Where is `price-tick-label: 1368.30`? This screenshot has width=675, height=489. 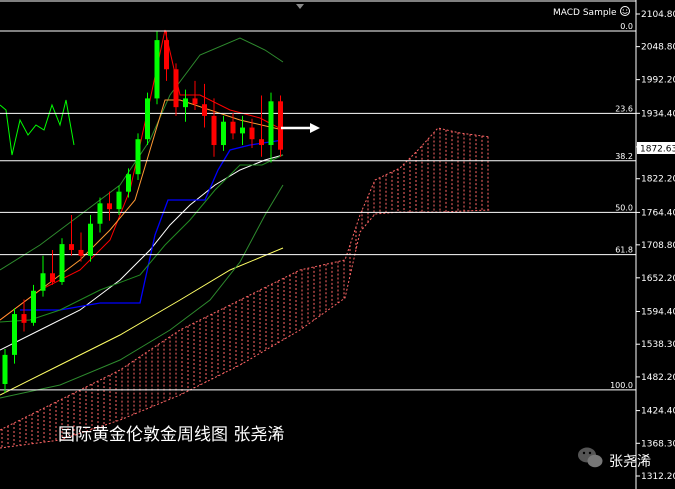 price-tick-label: 1368.30 is located at coordinates (658, 444).